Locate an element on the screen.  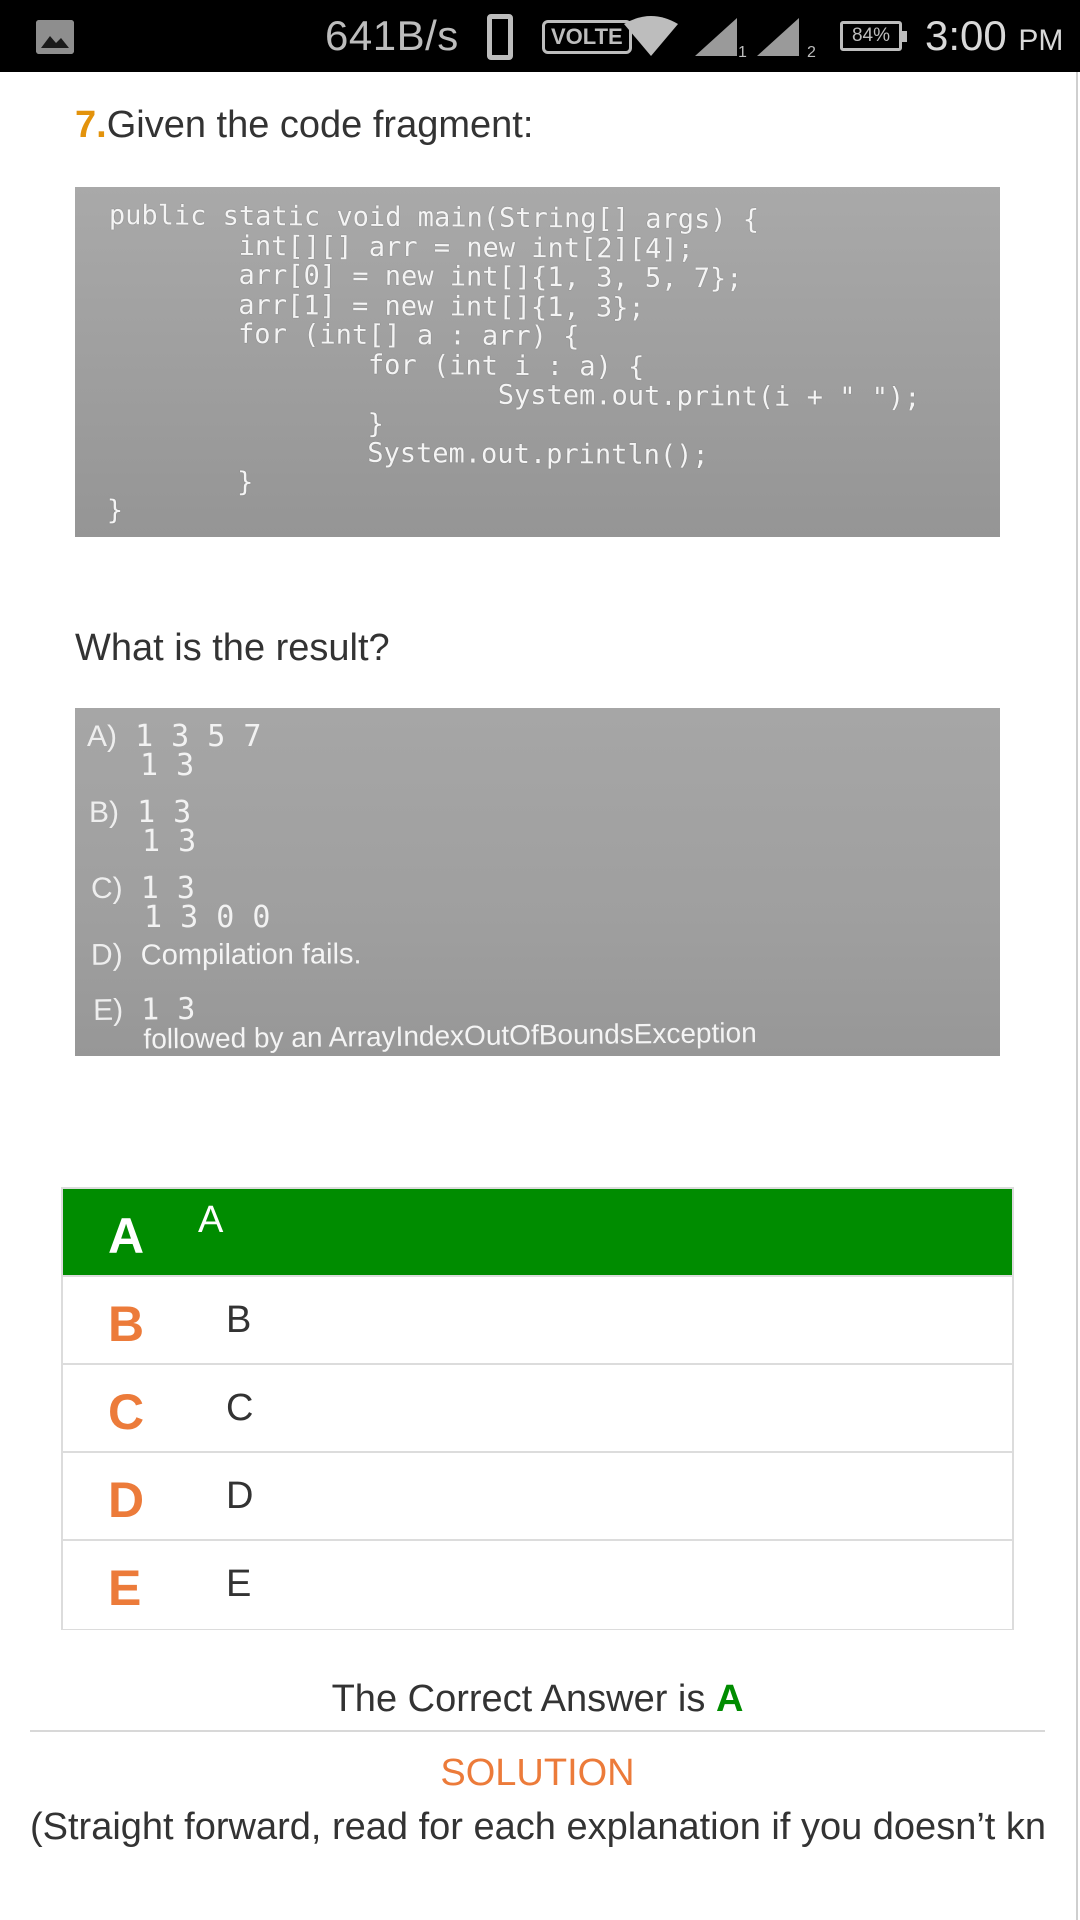
correct-answer: The Correct Answer is A is located at coordinates (537, 1699).